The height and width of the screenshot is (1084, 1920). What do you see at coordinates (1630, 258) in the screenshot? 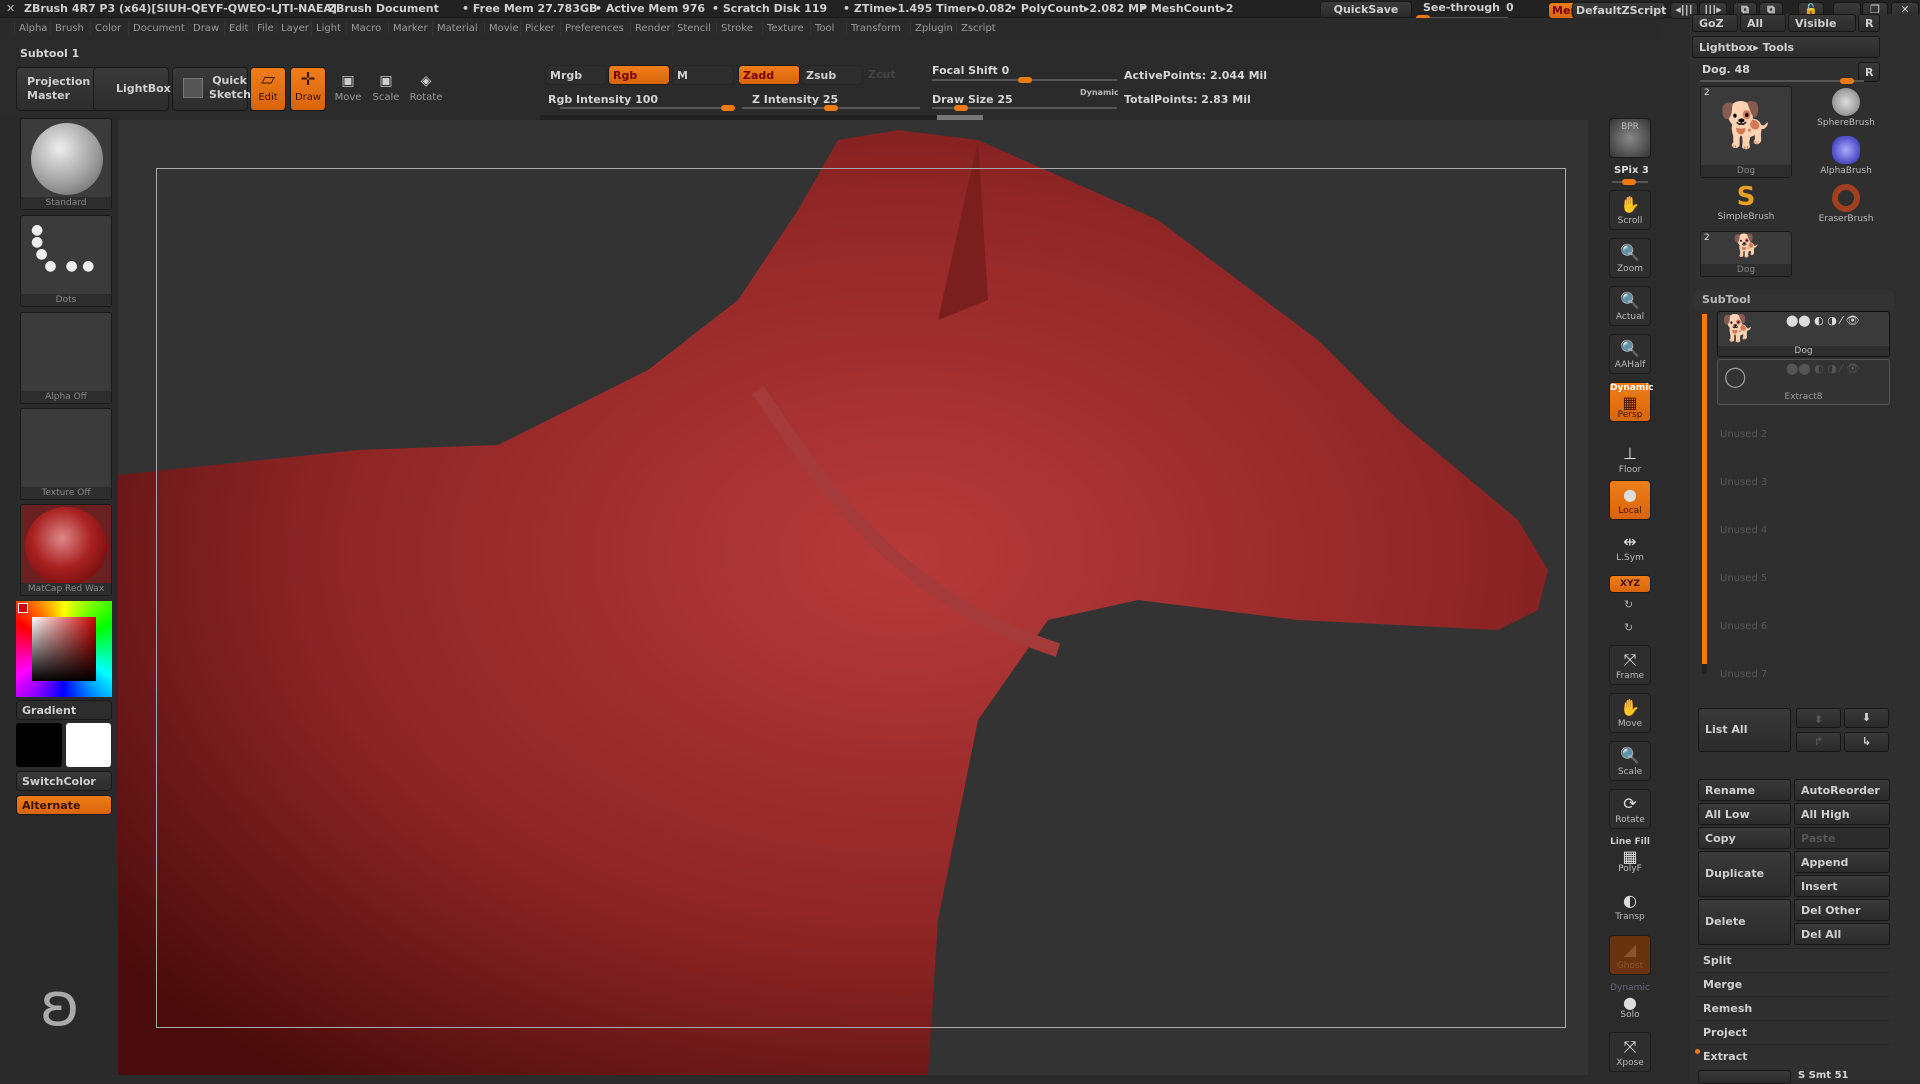
I see `zoom-button: 🔍 Zoom` at bounding box center [1630, 258].